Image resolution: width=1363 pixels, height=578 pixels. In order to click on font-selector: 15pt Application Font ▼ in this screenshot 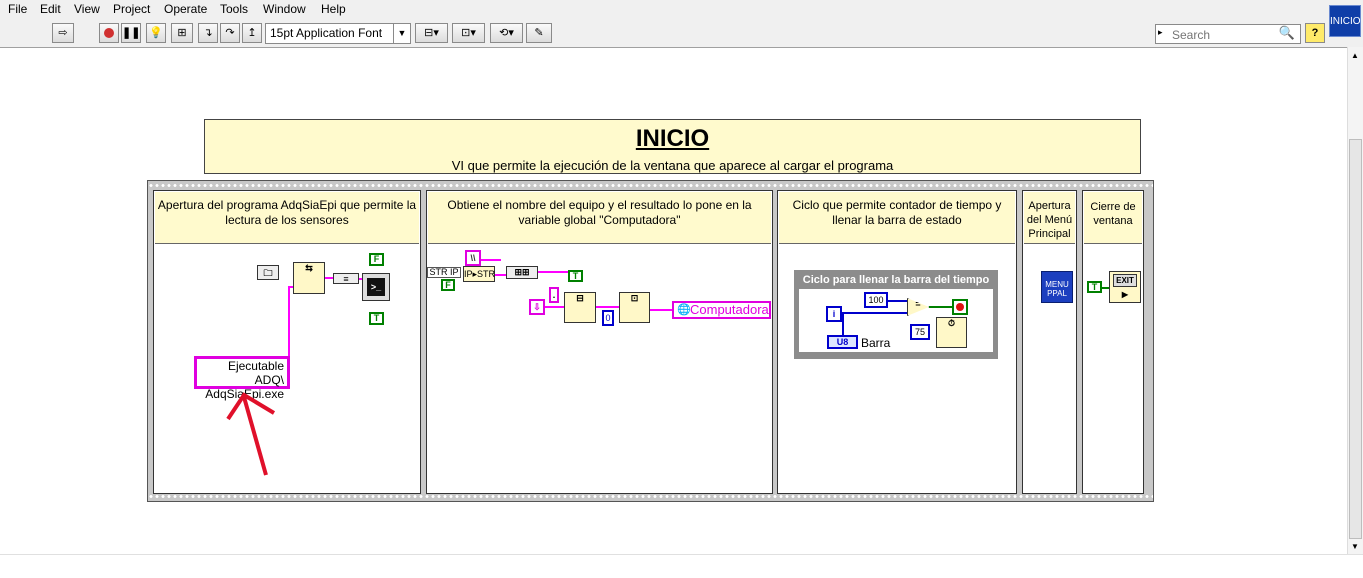, I will do `click(338, 33)`.